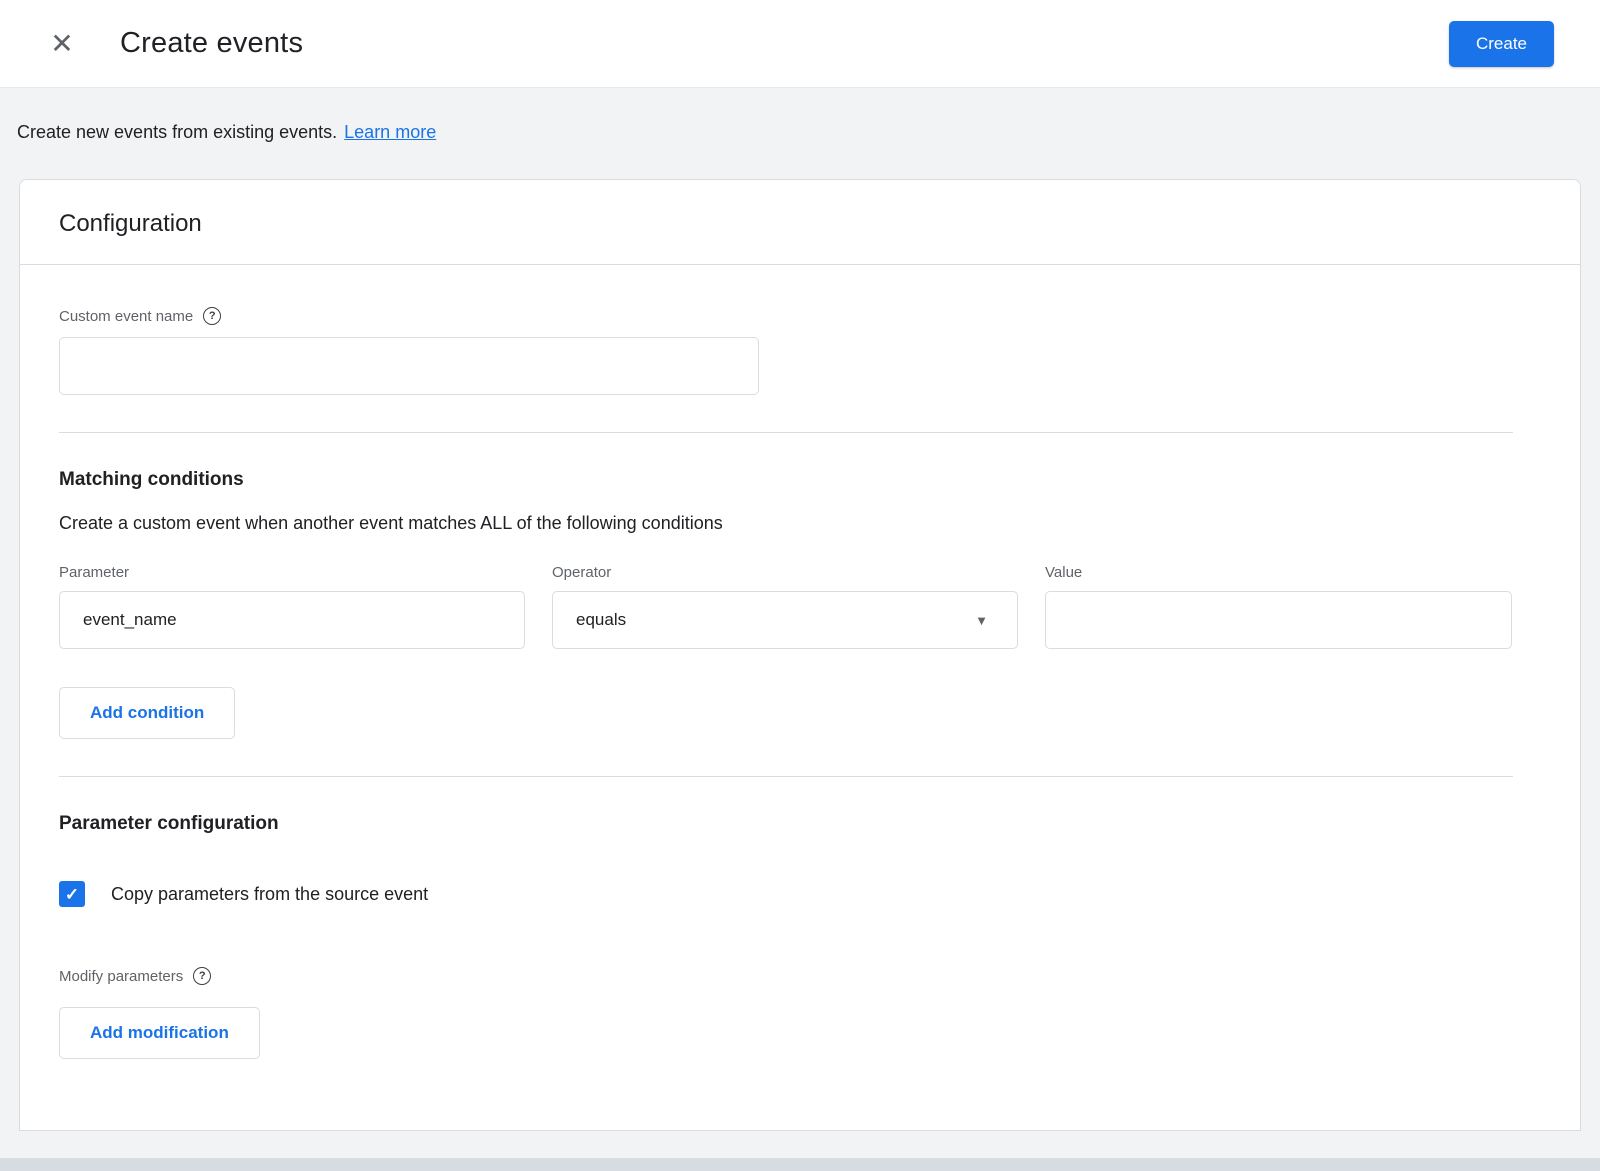 The height and width of the screenshot is (1171, 1600). Describe the element at coordinates (1064, 572) in the screenshot. I see `value-column-label: Value` at that location.